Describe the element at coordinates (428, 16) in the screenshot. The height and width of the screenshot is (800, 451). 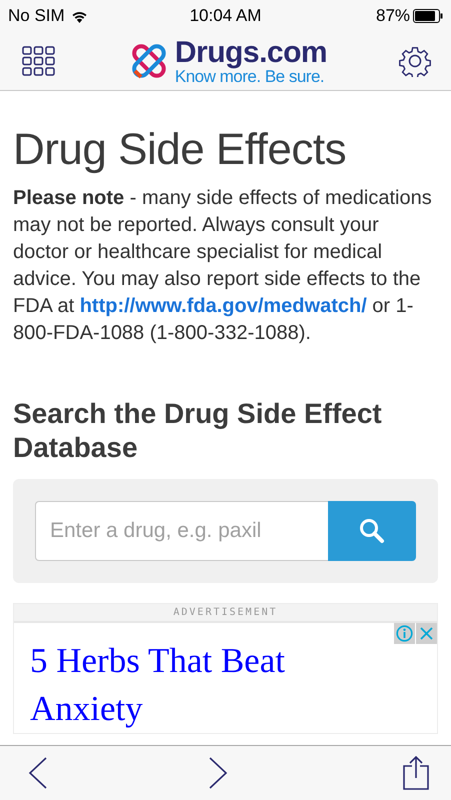
I see `battery-icon` at that location.